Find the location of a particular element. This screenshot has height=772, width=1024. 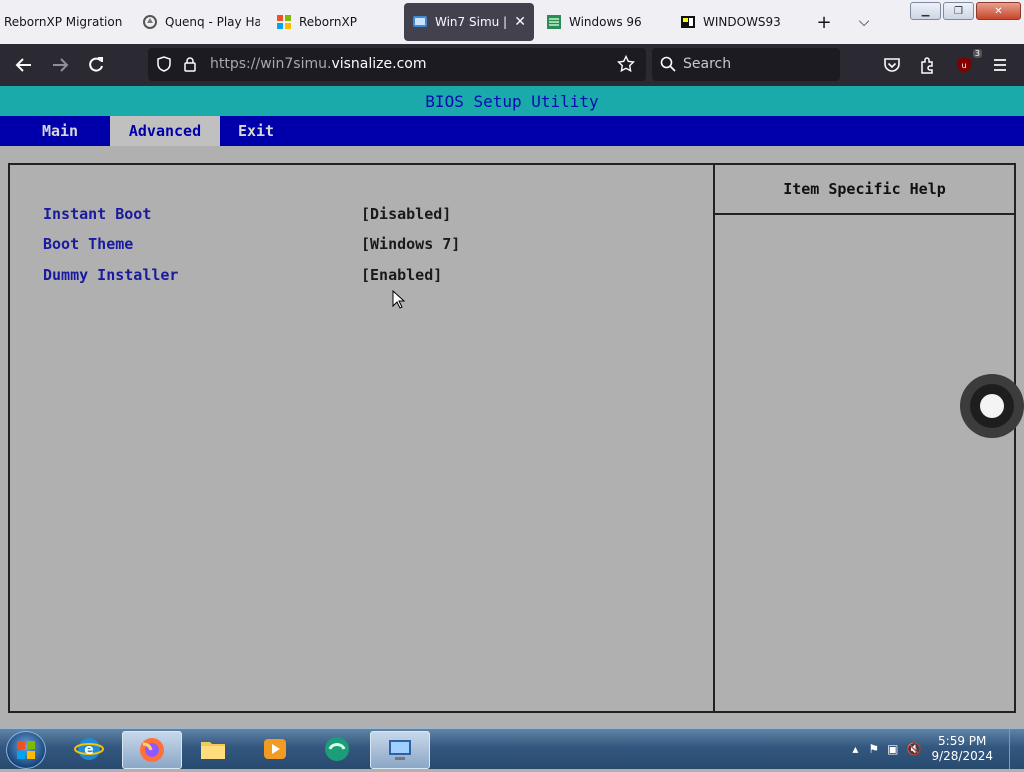

win7-simu-favicon-icon is located at coordinates (420, 22).